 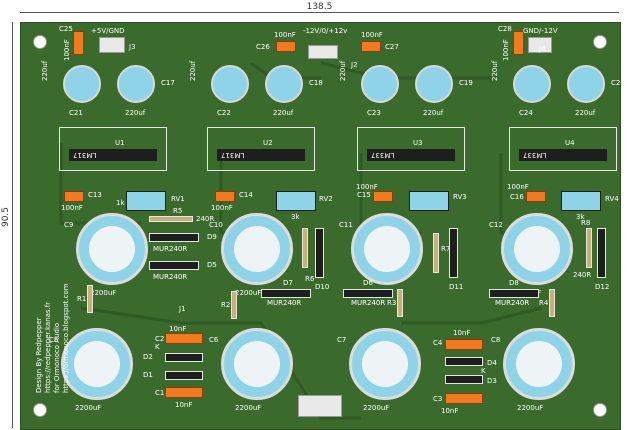 I want to click on c2-ref: C2, so click(x=160, y=339).